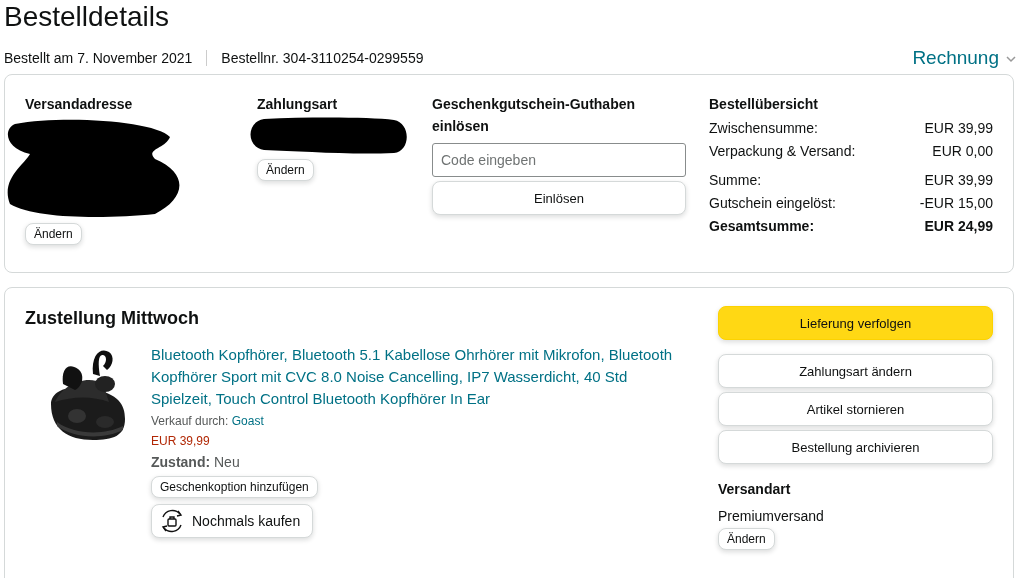 This screenshot has height=578, width=1022. Describe the element at coordinates (772, 203) in the screenshot. I see `summary-label: Gutschein eingelöst:` at that location.